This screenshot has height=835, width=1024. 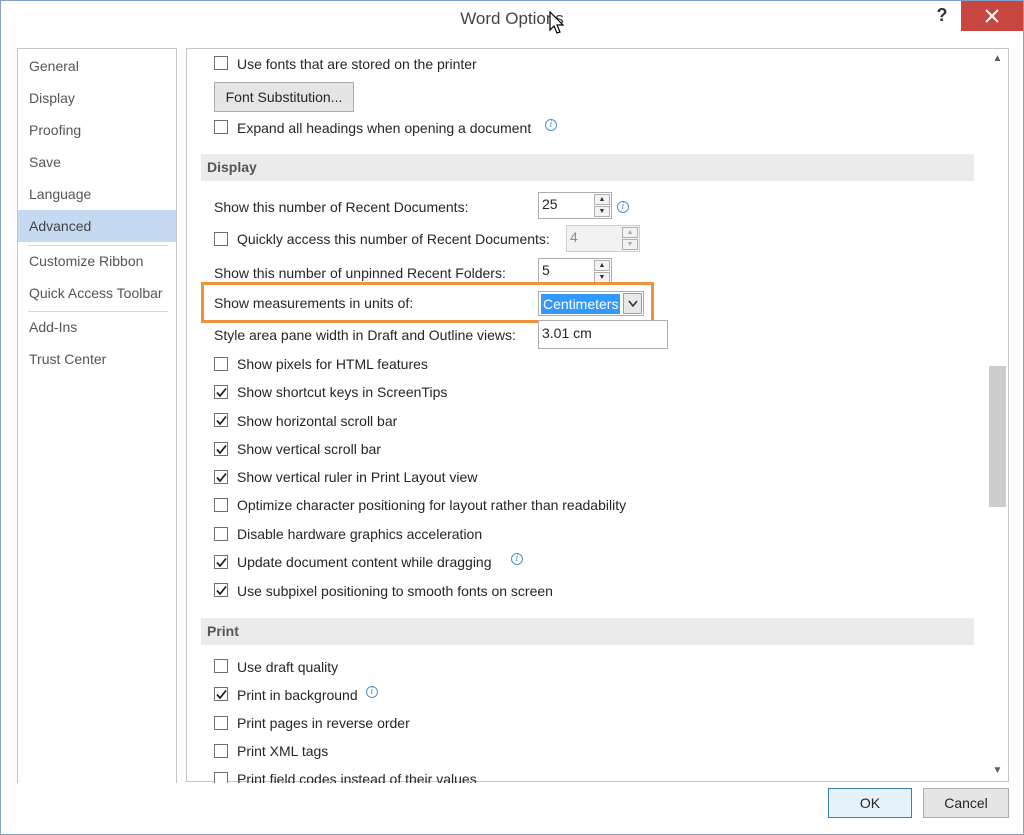 What do you see at coordinates (997, 771) in the screenshot?
I see `scroll-down-icon: ▼` at bounding box center [997, 771].